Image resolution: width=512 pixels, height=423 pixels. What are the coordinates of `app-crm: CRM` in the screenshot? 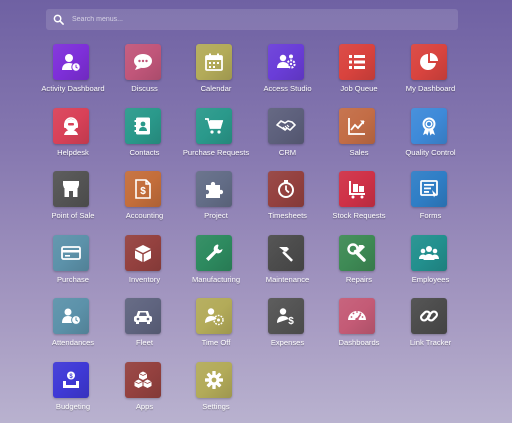 It's located at (288, 136).